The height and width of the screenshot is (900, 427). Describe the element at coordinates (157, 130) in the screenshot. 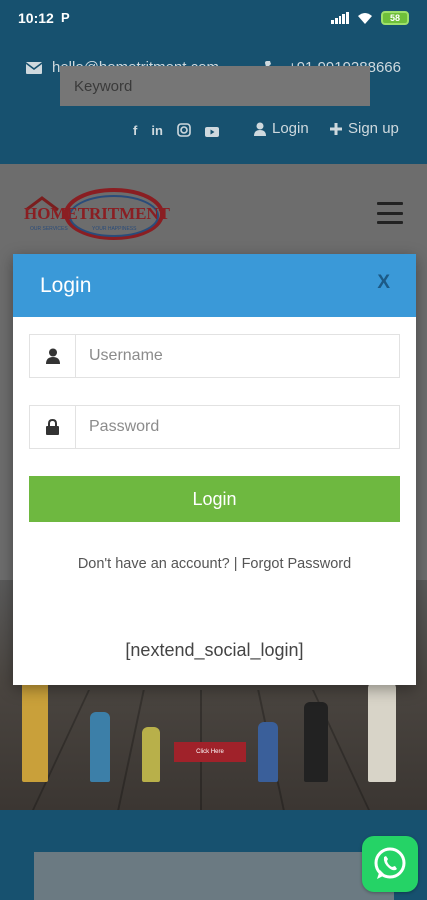

I see `linkedin-icon: in` at that location.